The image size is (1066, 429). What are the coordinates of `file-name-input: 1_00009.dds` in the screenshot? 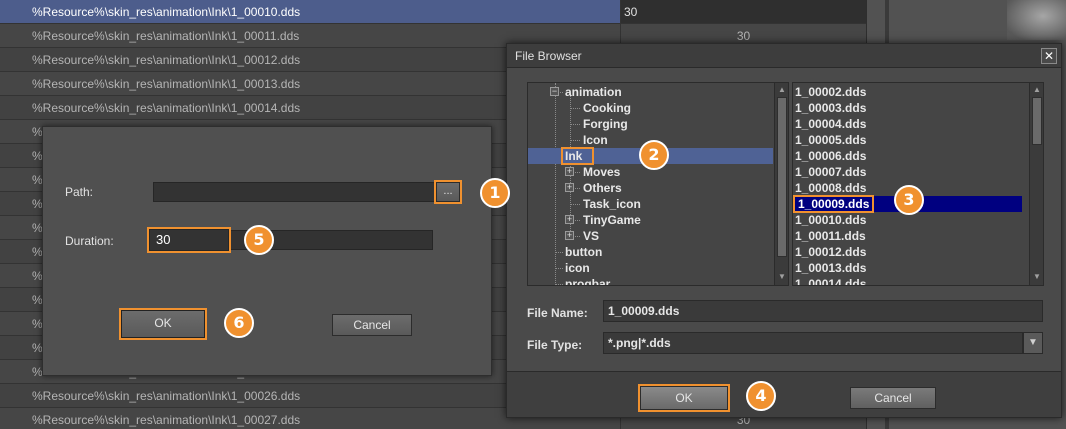 It's located at (823, 311).